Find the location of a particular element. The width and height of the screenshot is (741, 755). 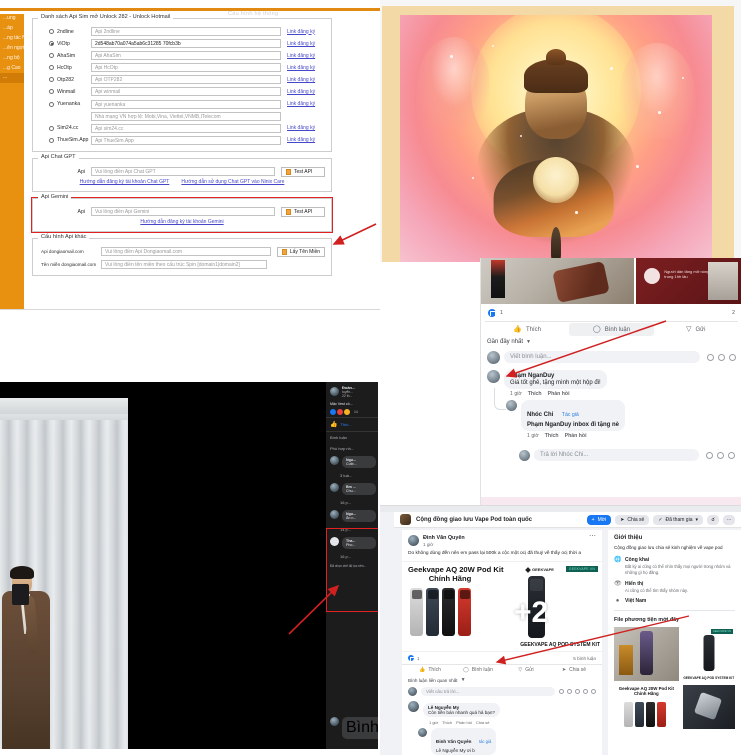

register-link-winmail: Link đăng ký is located at coordinates (306, 92).